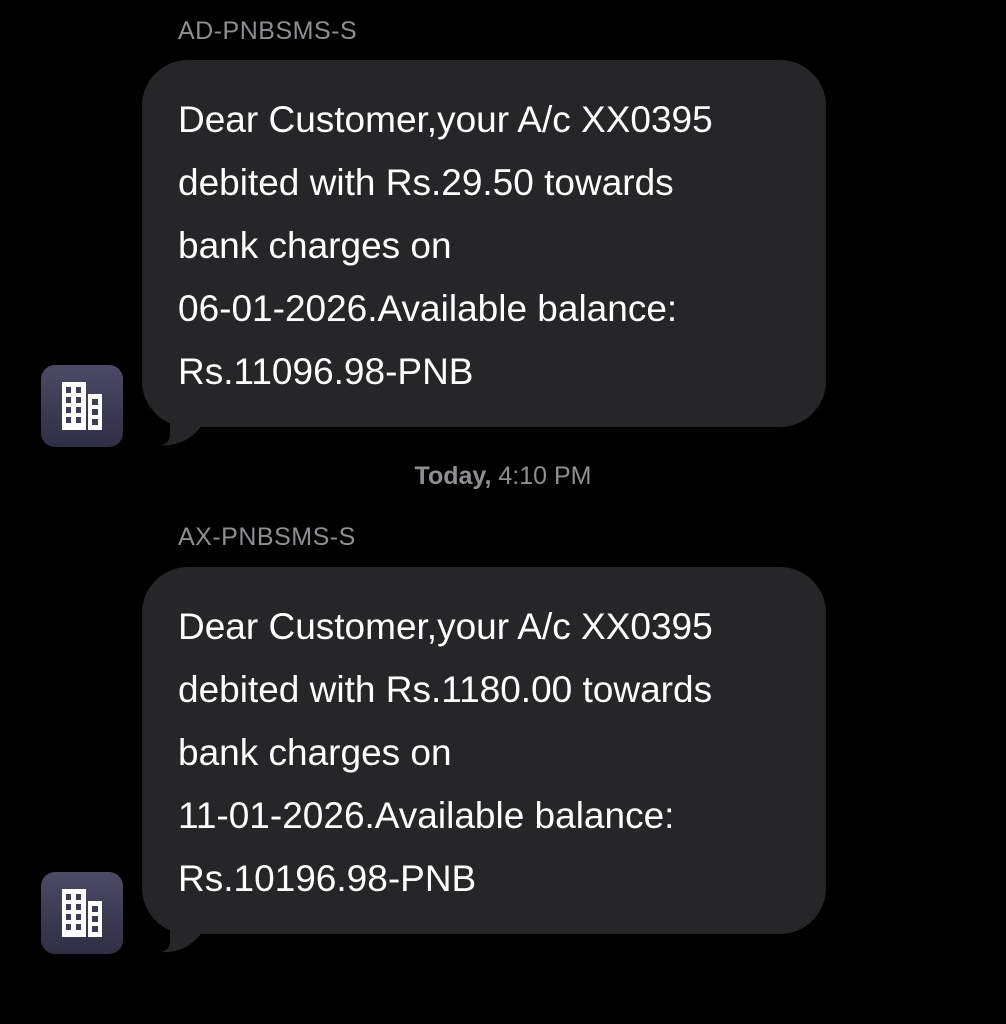  What do you see at coordinates (426, 182) in the screenshot?
I see `message-text-line: debited with Rs.29.50 towards` at bounding box center [426, 182].